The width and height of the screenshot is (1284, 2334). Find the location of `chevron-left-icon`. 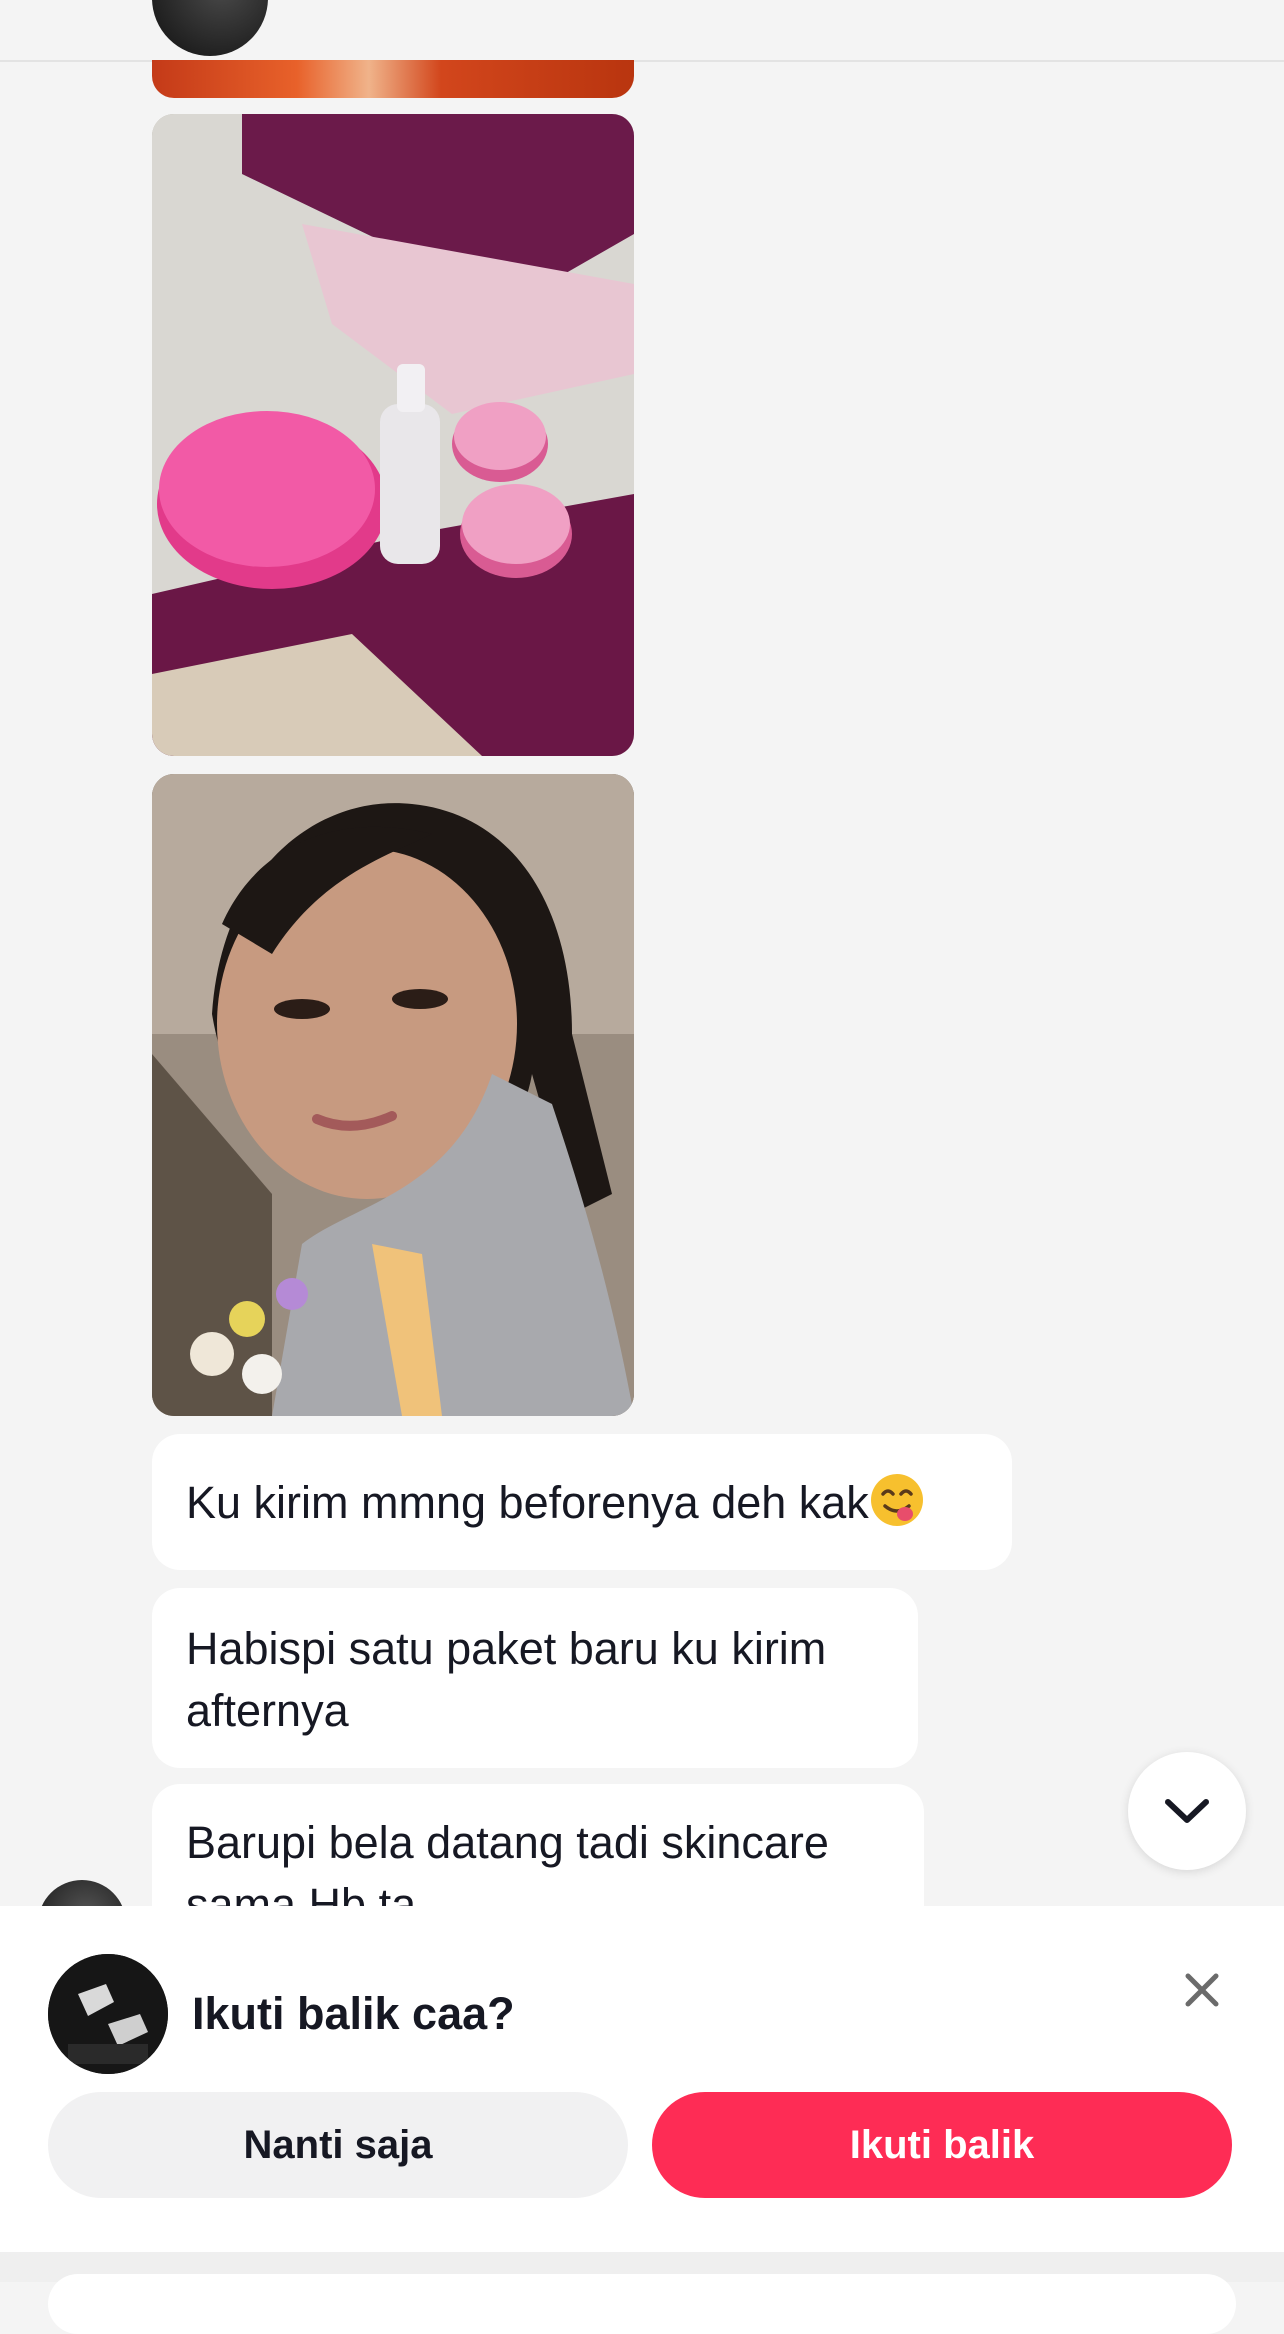

chevron-left-icon is located at coordinates (70, 6).